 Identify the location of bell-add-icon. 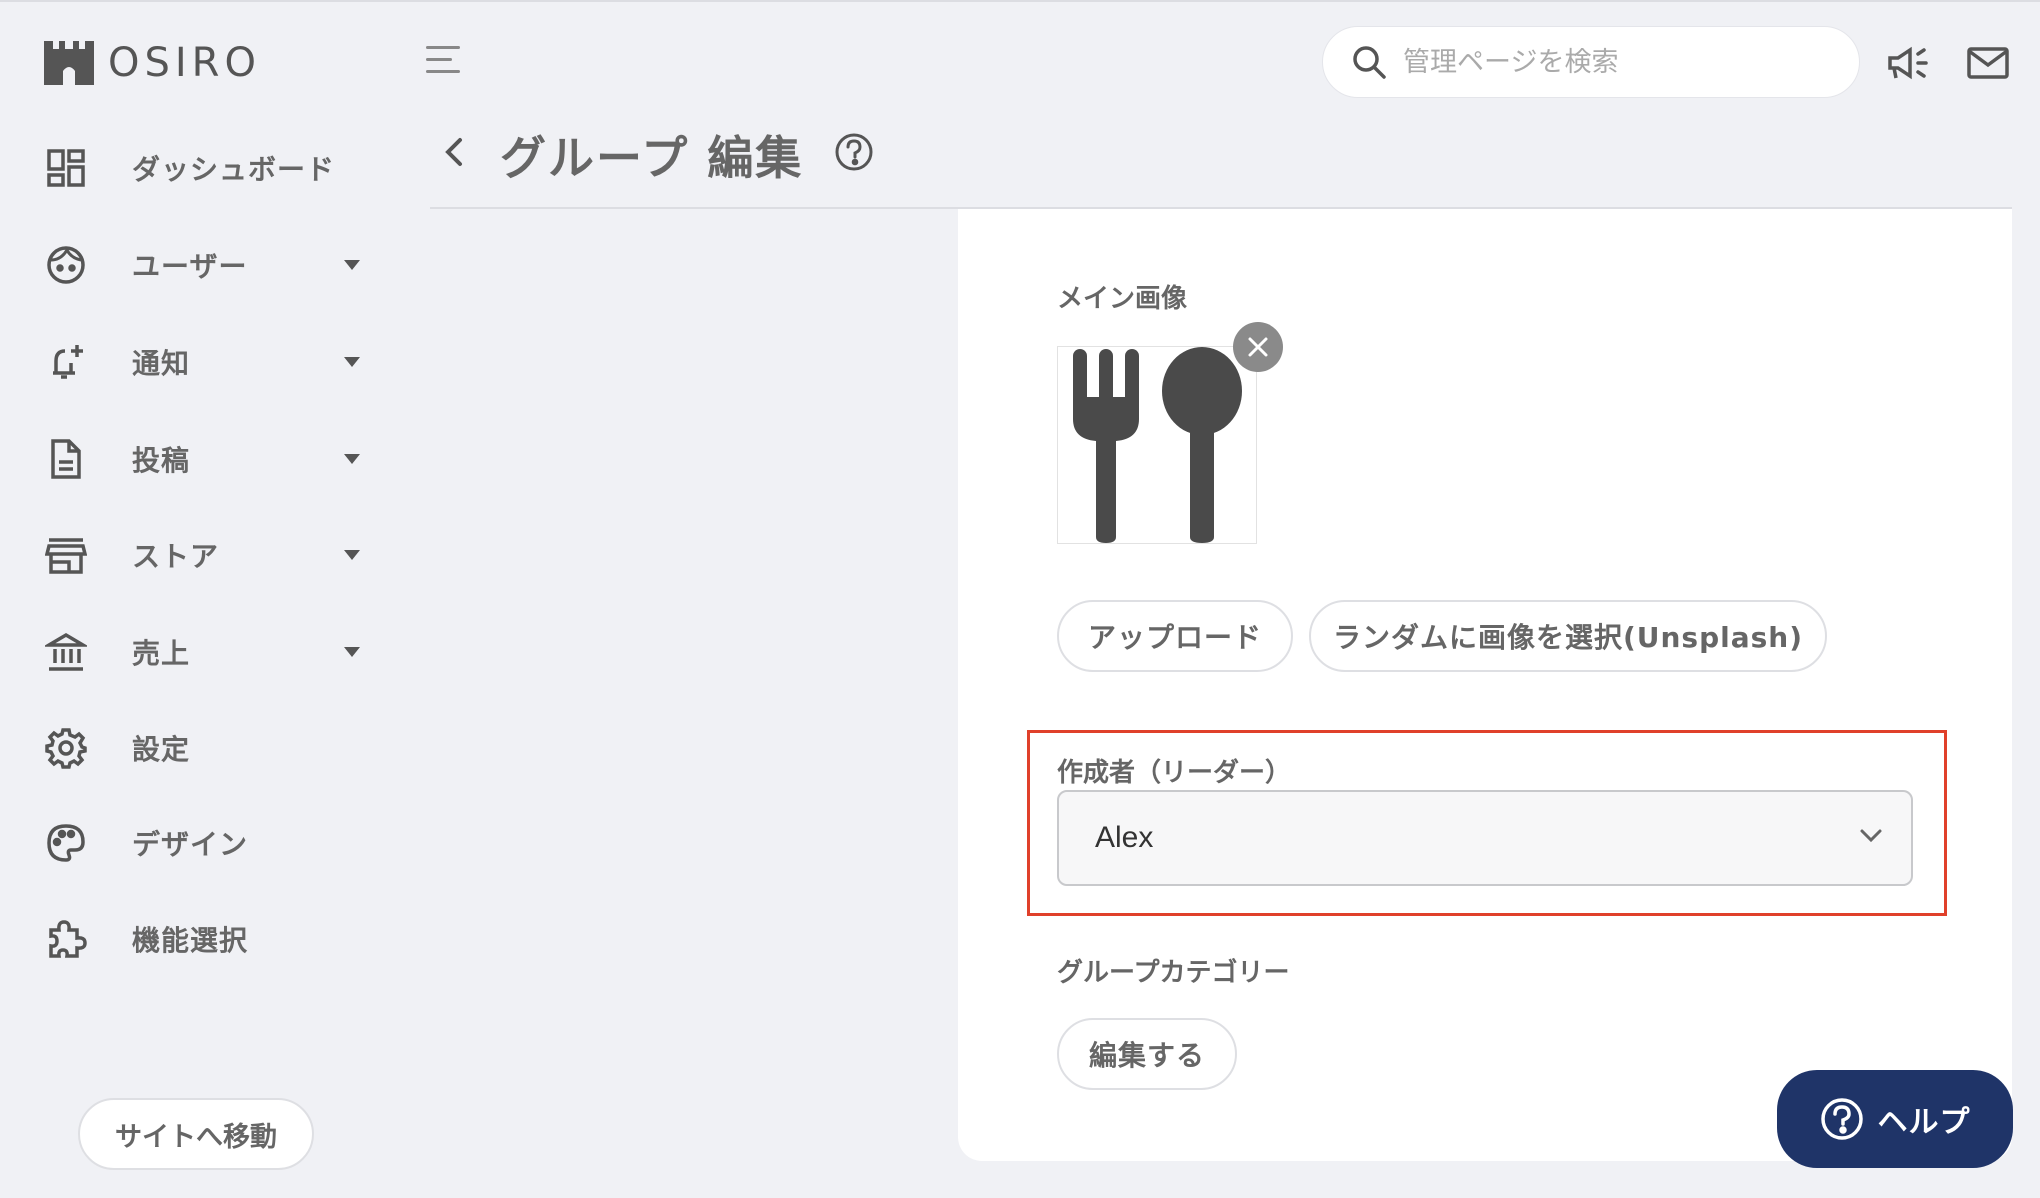
(66, 362).